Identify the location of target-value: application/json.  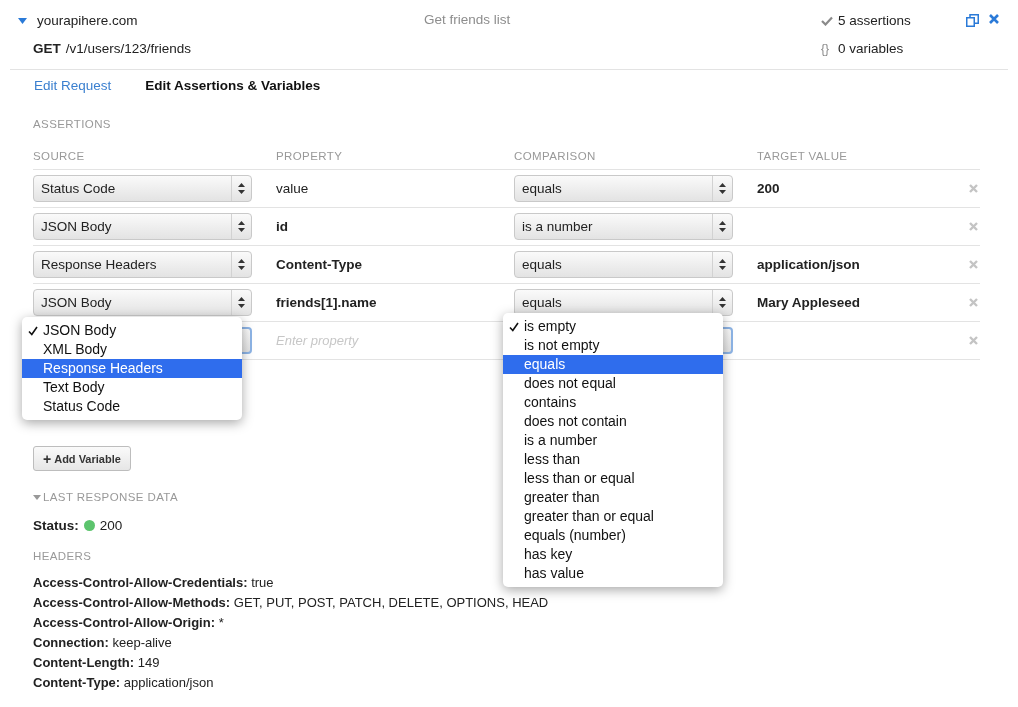
(808, 264).